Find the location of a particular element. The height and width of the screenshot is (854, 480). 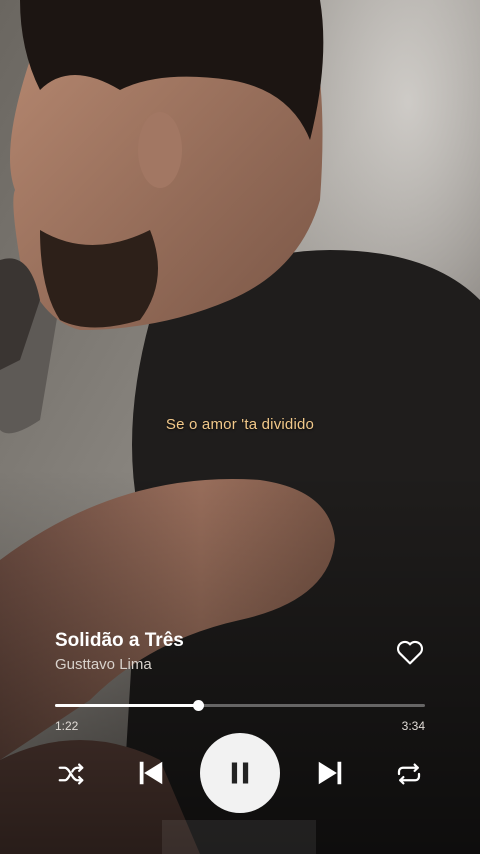

progress-handle is located at coordinates (198, 705).